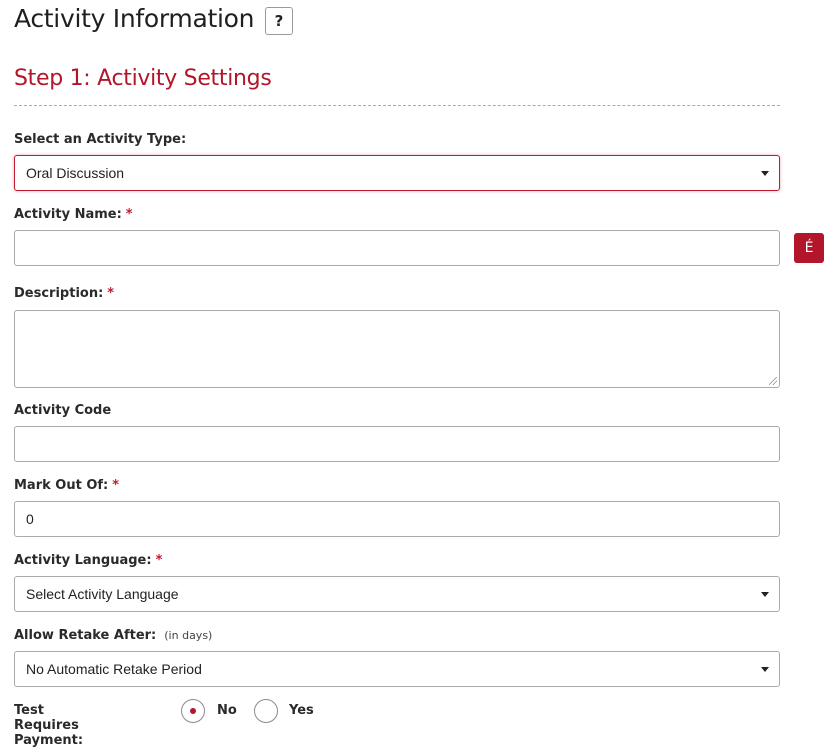  Describe the element at coordinates (30, 519) in the screenshot. I see `mark-out-of-value: 0` at that location.